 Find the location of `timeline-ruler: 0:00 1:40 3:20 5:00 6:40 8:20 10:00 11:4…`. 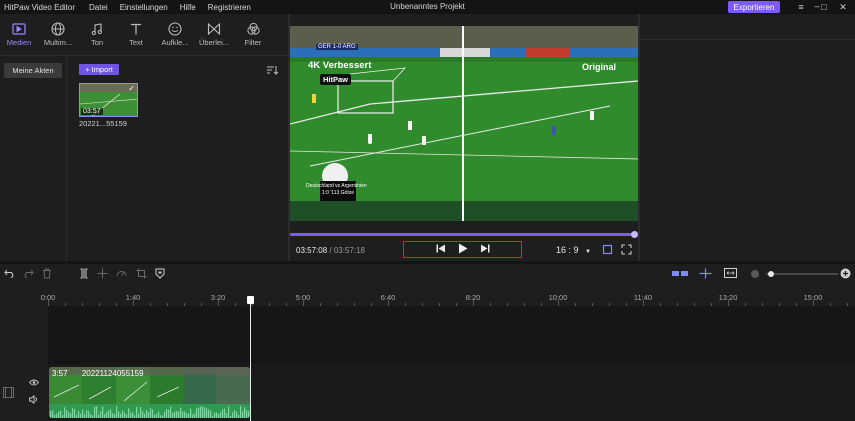

timeline-ruler: 0:00 1:40 3:20 5:00 6:40 8:20 10:00 11:4… is located at coordinates (427, 297).